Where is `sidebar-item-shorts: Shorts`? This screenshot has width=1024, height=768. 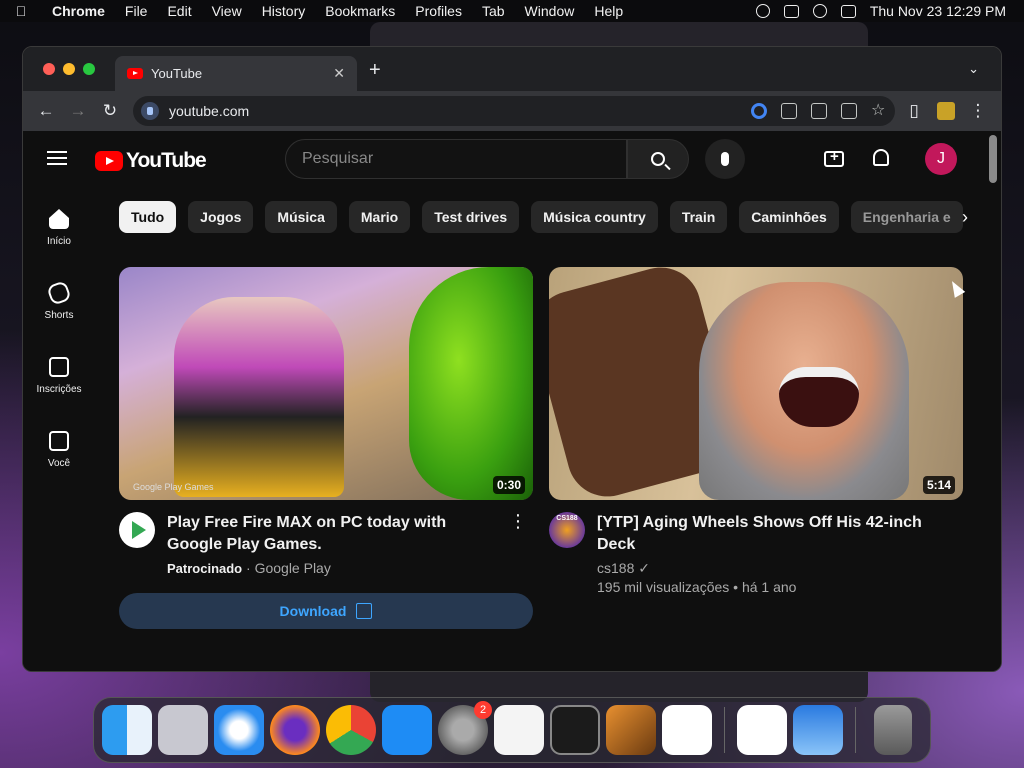
sidebar-item-shorts: Shorts is located at coordinates (59, 298).